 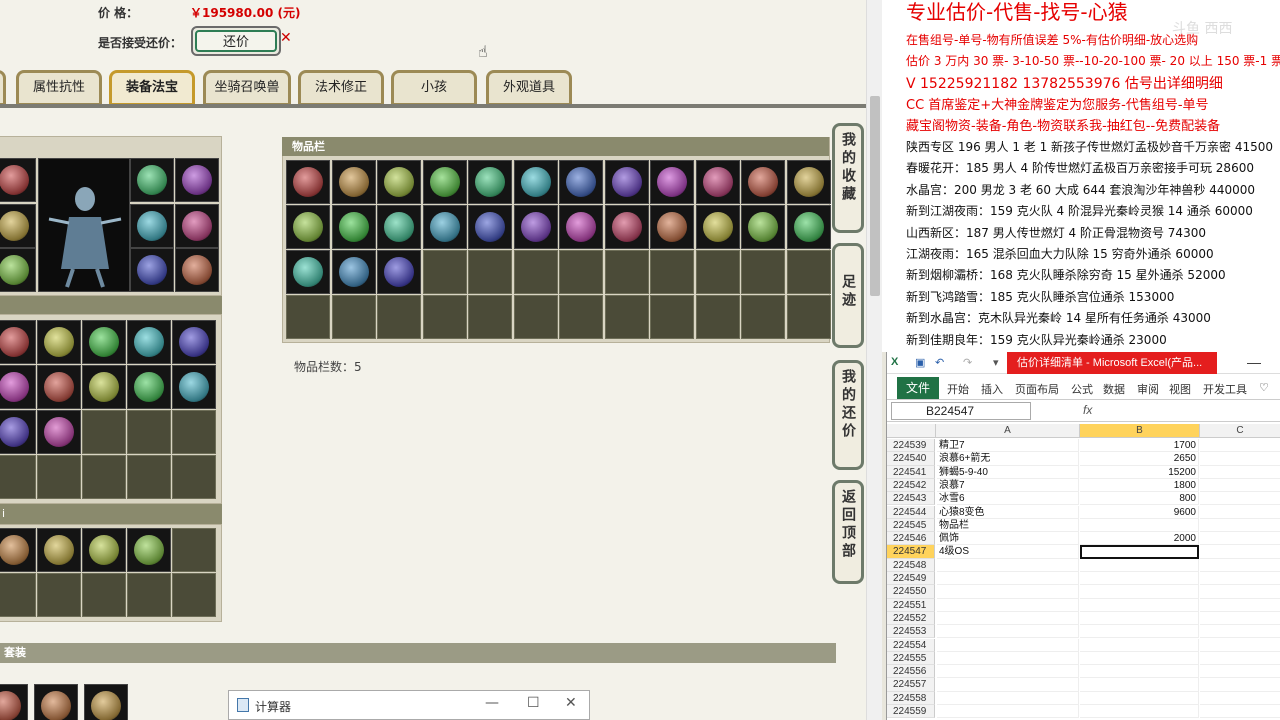 What do you see at coordinates (1008, 512) in the screenshot?
I see `cell-a: 心猿8变色` at bounding box center [1008, 512].